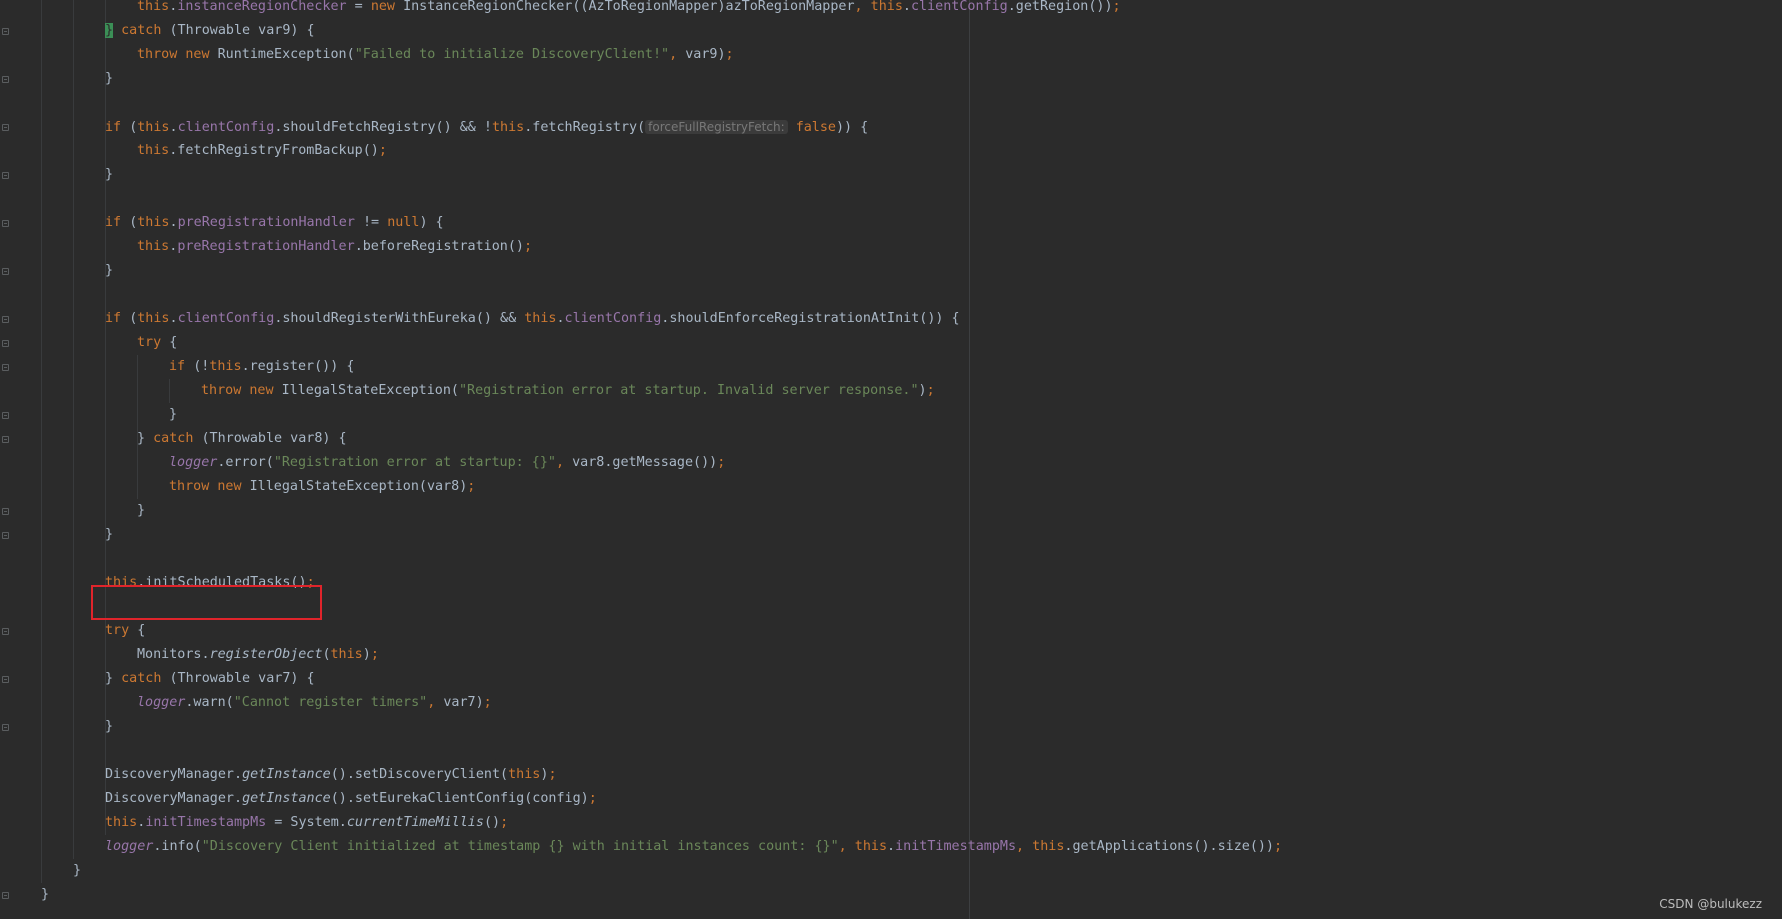 The image size is (1782, 919). Describe the element at coordinates (242, 678) in the screenshot. I see `code-token: (Throwable var7) {` at that location.